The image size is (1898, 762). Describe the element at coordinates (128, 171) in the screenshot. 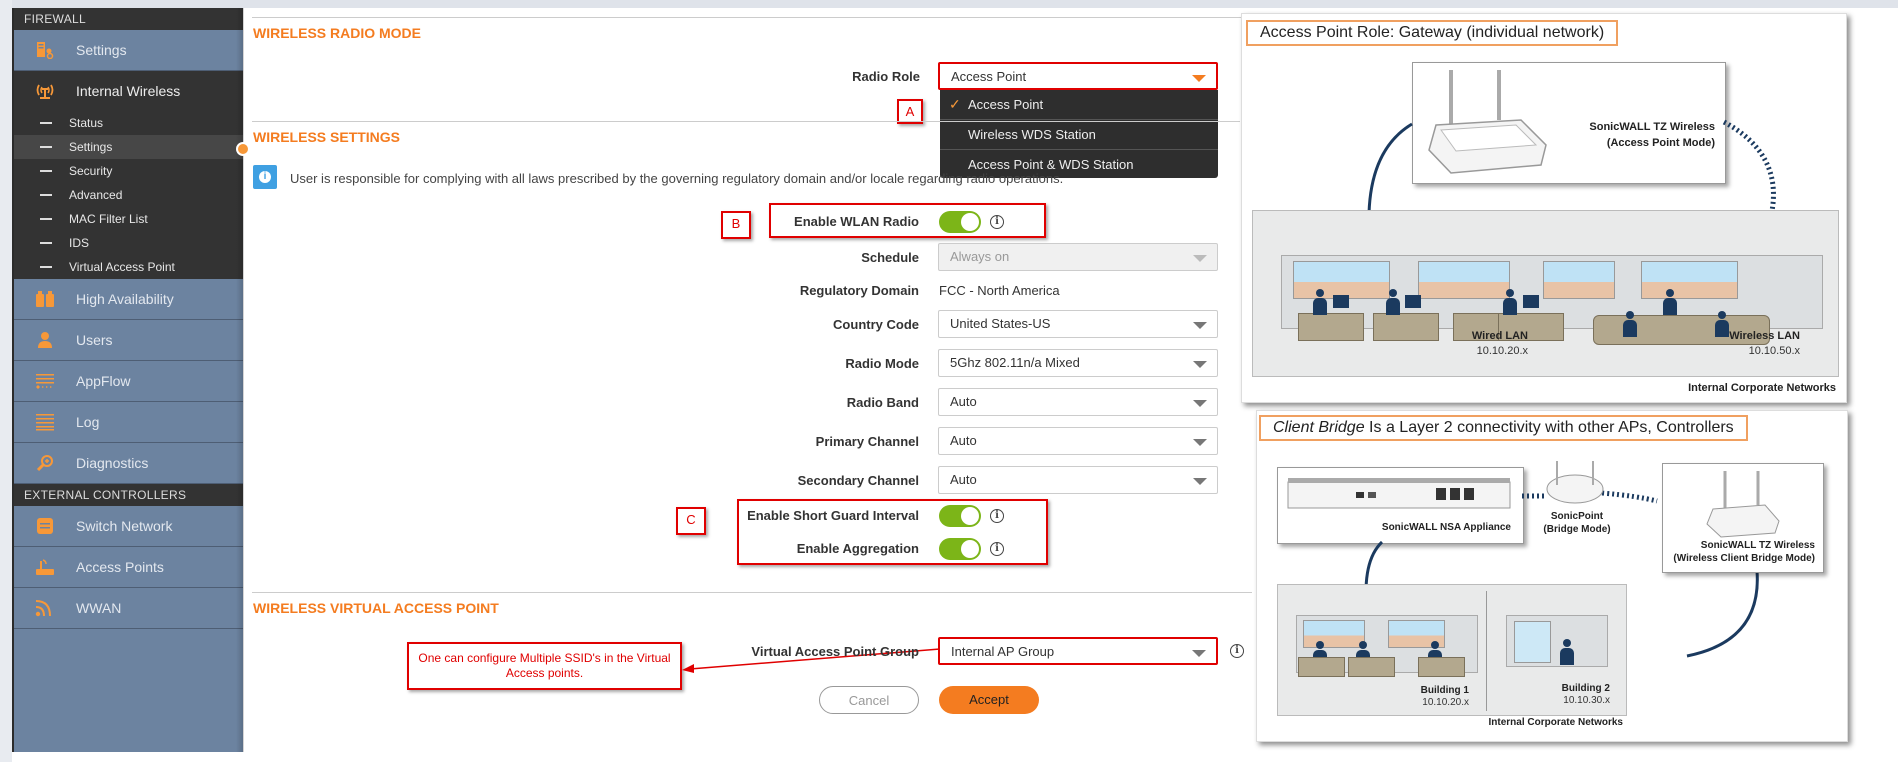

I see `sidebar-subitem-security: Security` at that location.